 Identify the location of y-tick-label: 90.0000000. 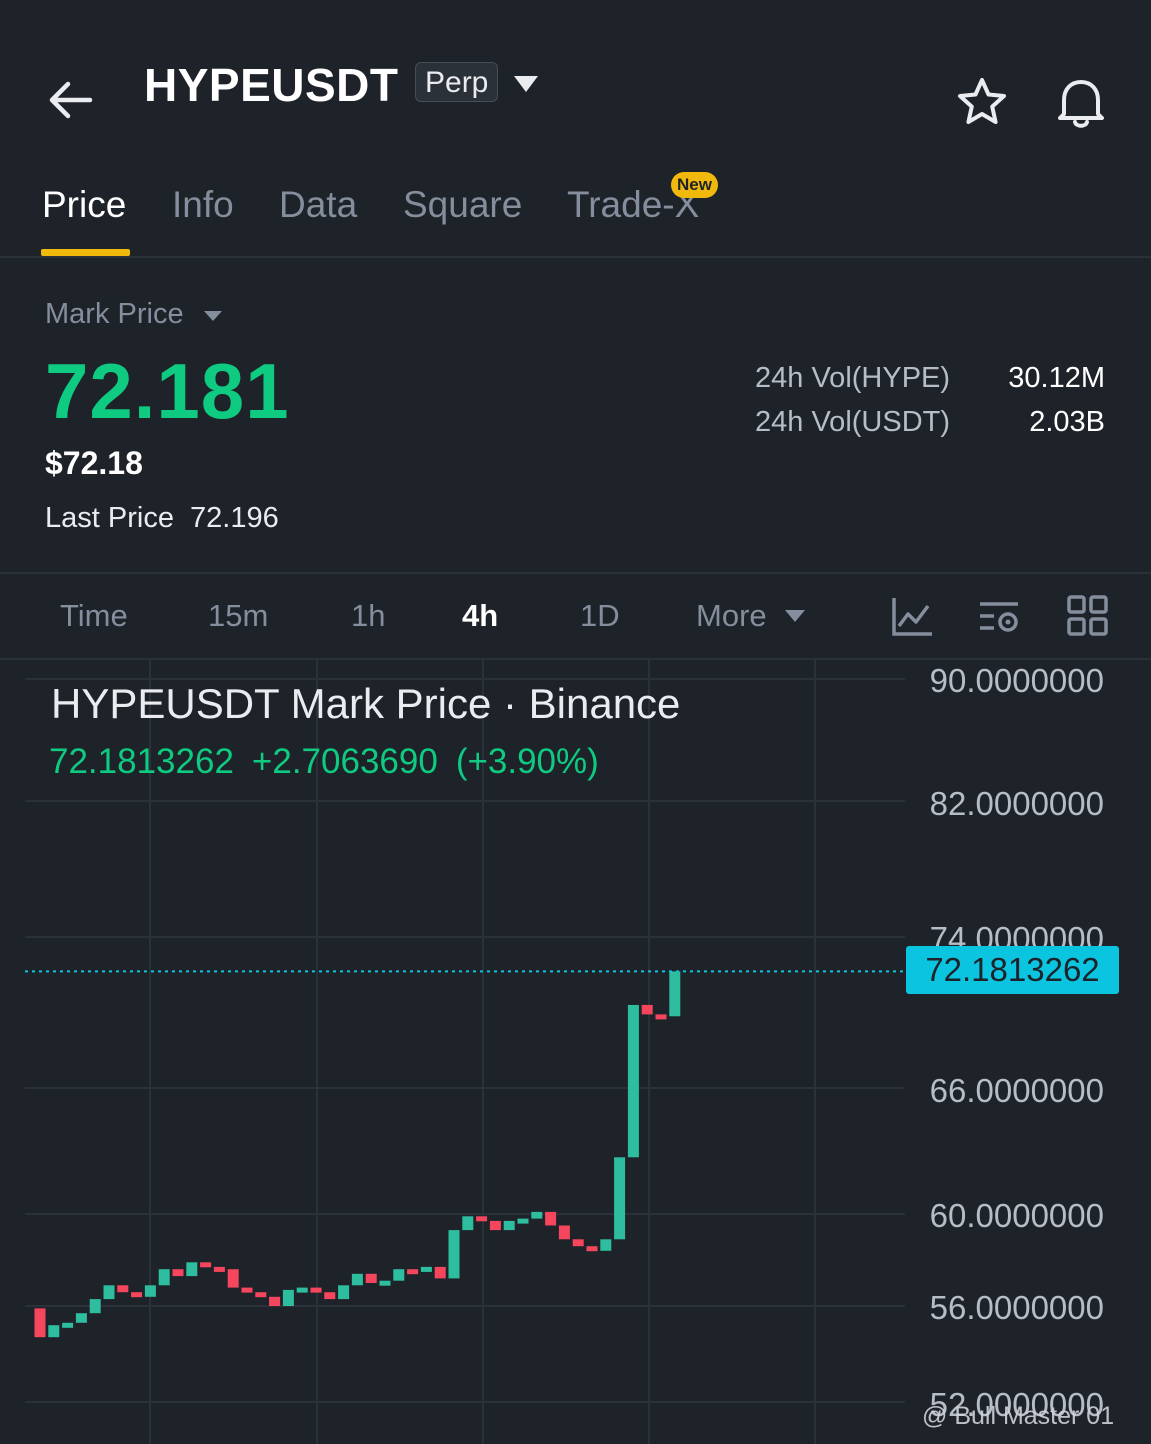
(1016, 680).